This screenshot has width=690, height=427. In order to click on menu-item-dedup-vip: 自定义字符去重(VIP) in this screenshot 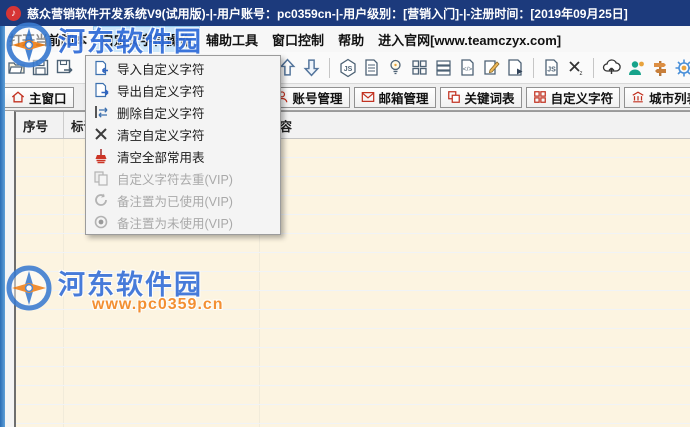, I will do `click(183, 178)`.